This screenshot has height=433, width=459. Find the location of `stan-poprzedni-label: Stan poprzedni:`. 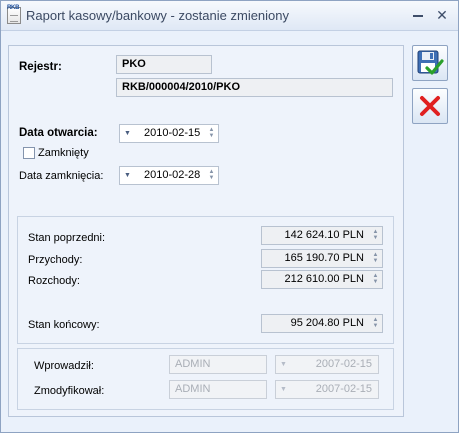

stan-poprzedni-label: Stan poprzedni: is located at coordinates (67, 238).